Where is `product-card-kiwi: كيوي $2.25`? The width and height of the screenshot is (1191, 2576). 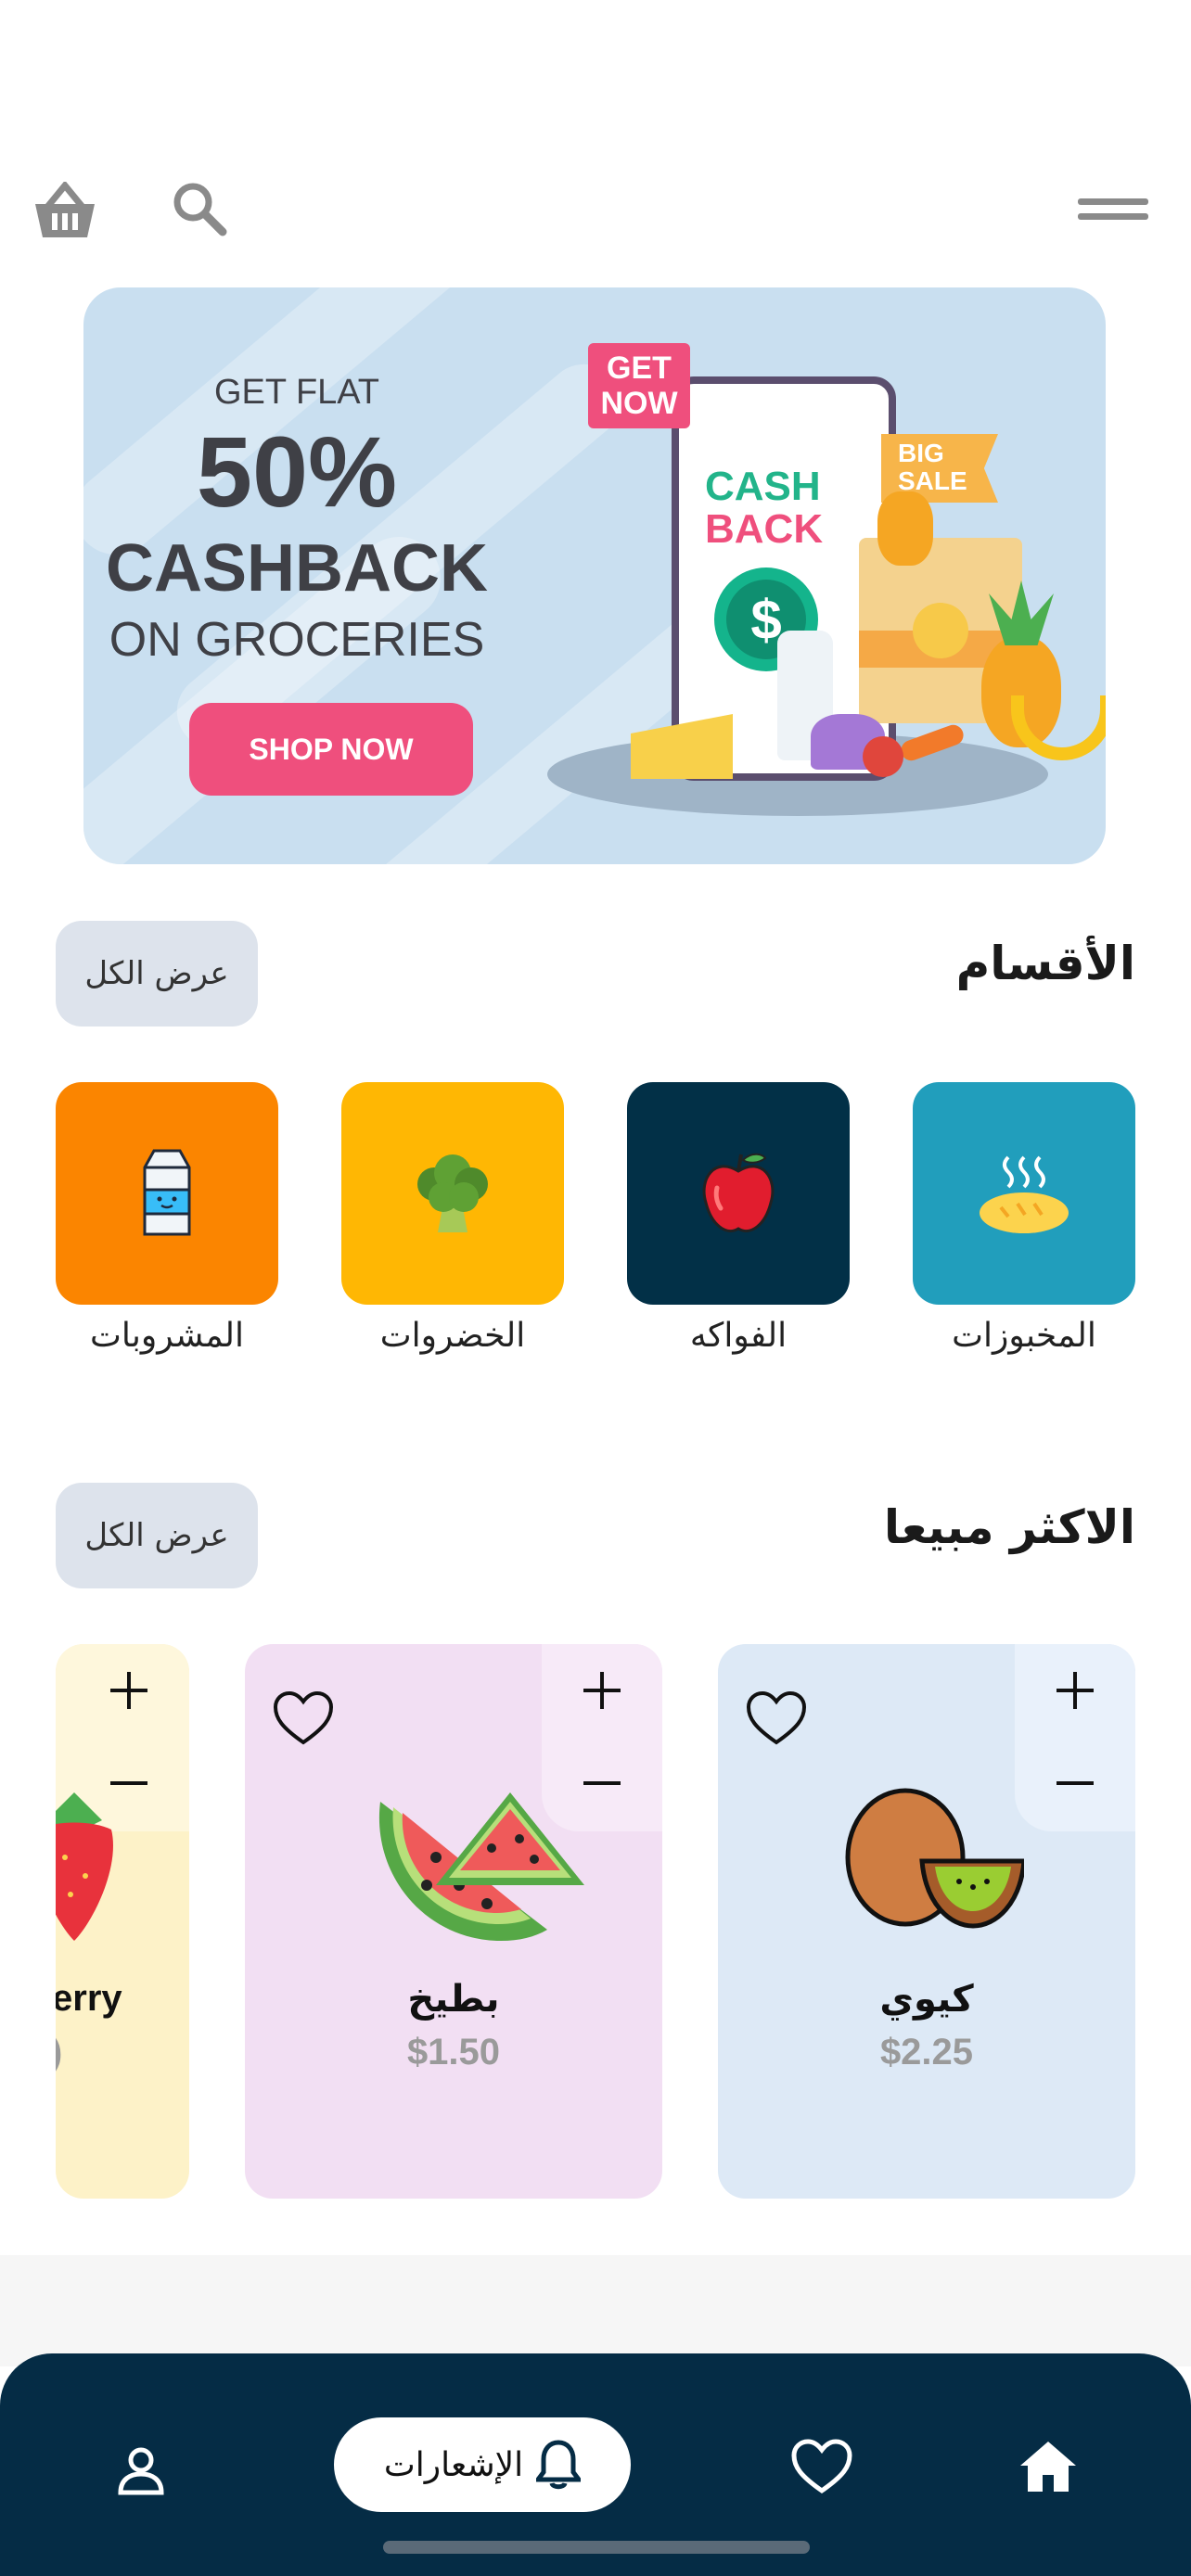
product-card-kiwi: كيوي $2.25 is located at coordinates (926, 1922).